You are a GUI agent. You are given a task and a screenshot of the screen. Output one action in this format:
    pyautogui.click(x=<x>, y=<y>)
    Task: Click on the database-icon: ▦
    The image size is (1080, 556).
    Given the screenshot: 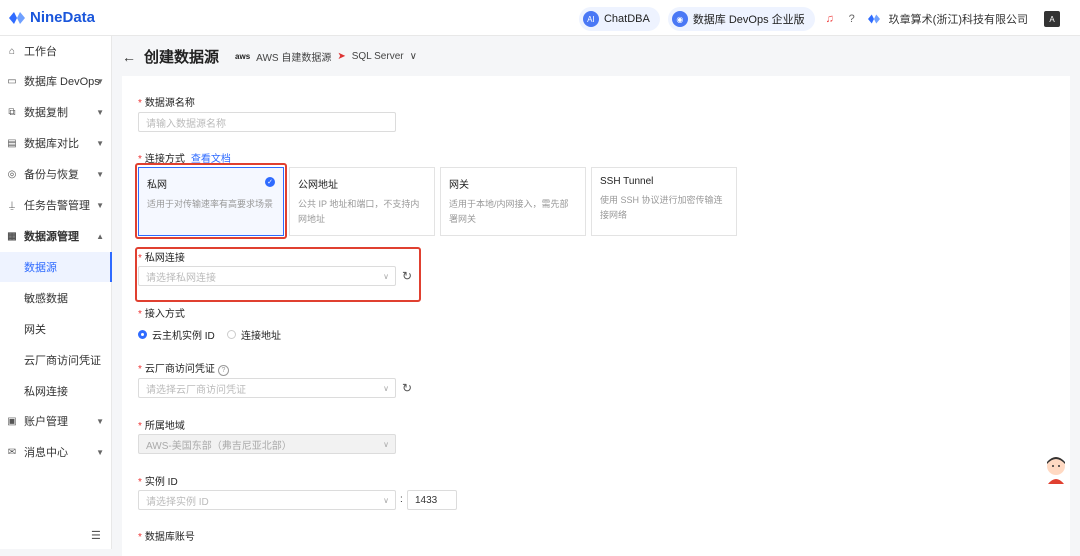 What is the action you would take?
    pyautogui.click(x=12, y=236)
    